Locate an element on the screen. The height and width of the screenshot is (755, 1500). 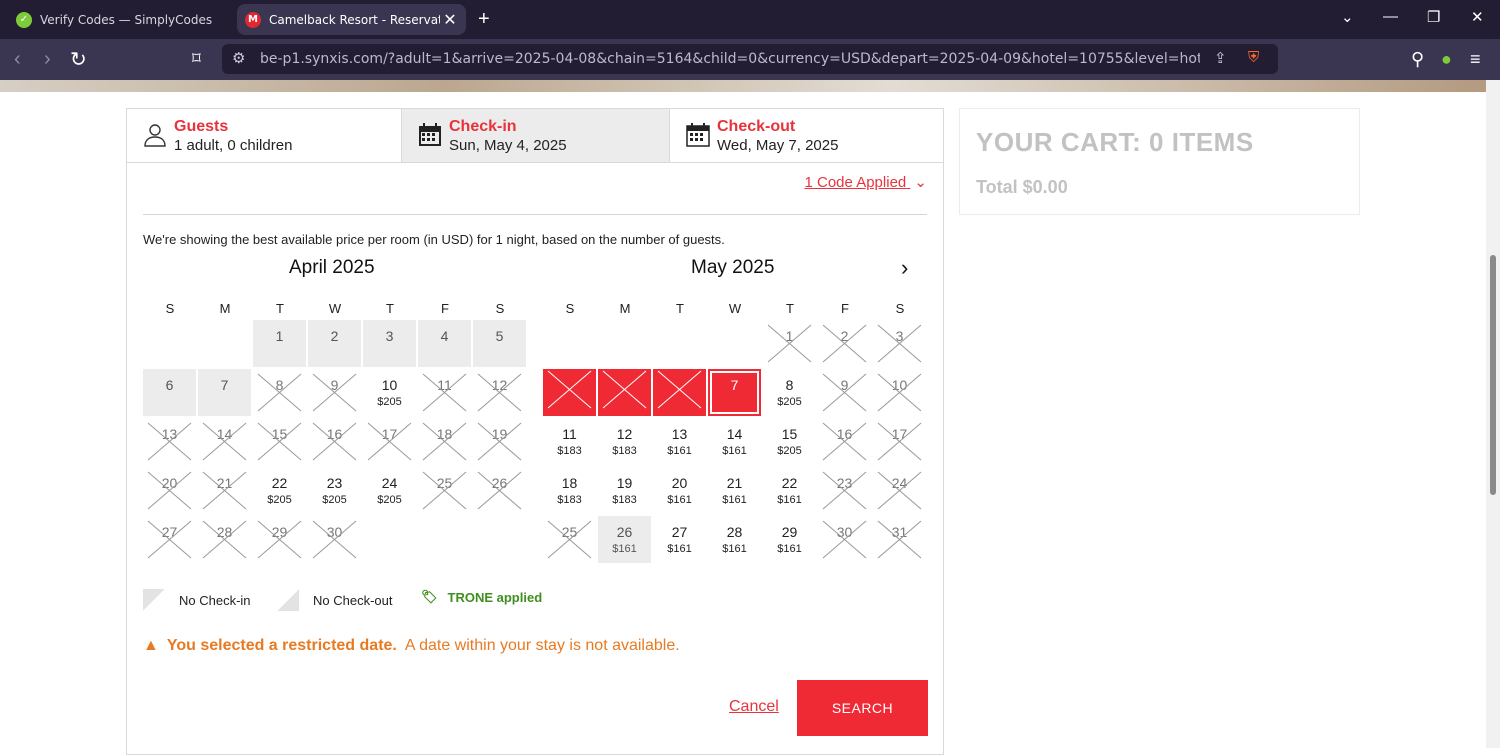
calendar-day: 20 $161 is located at coordinates (679, 490).